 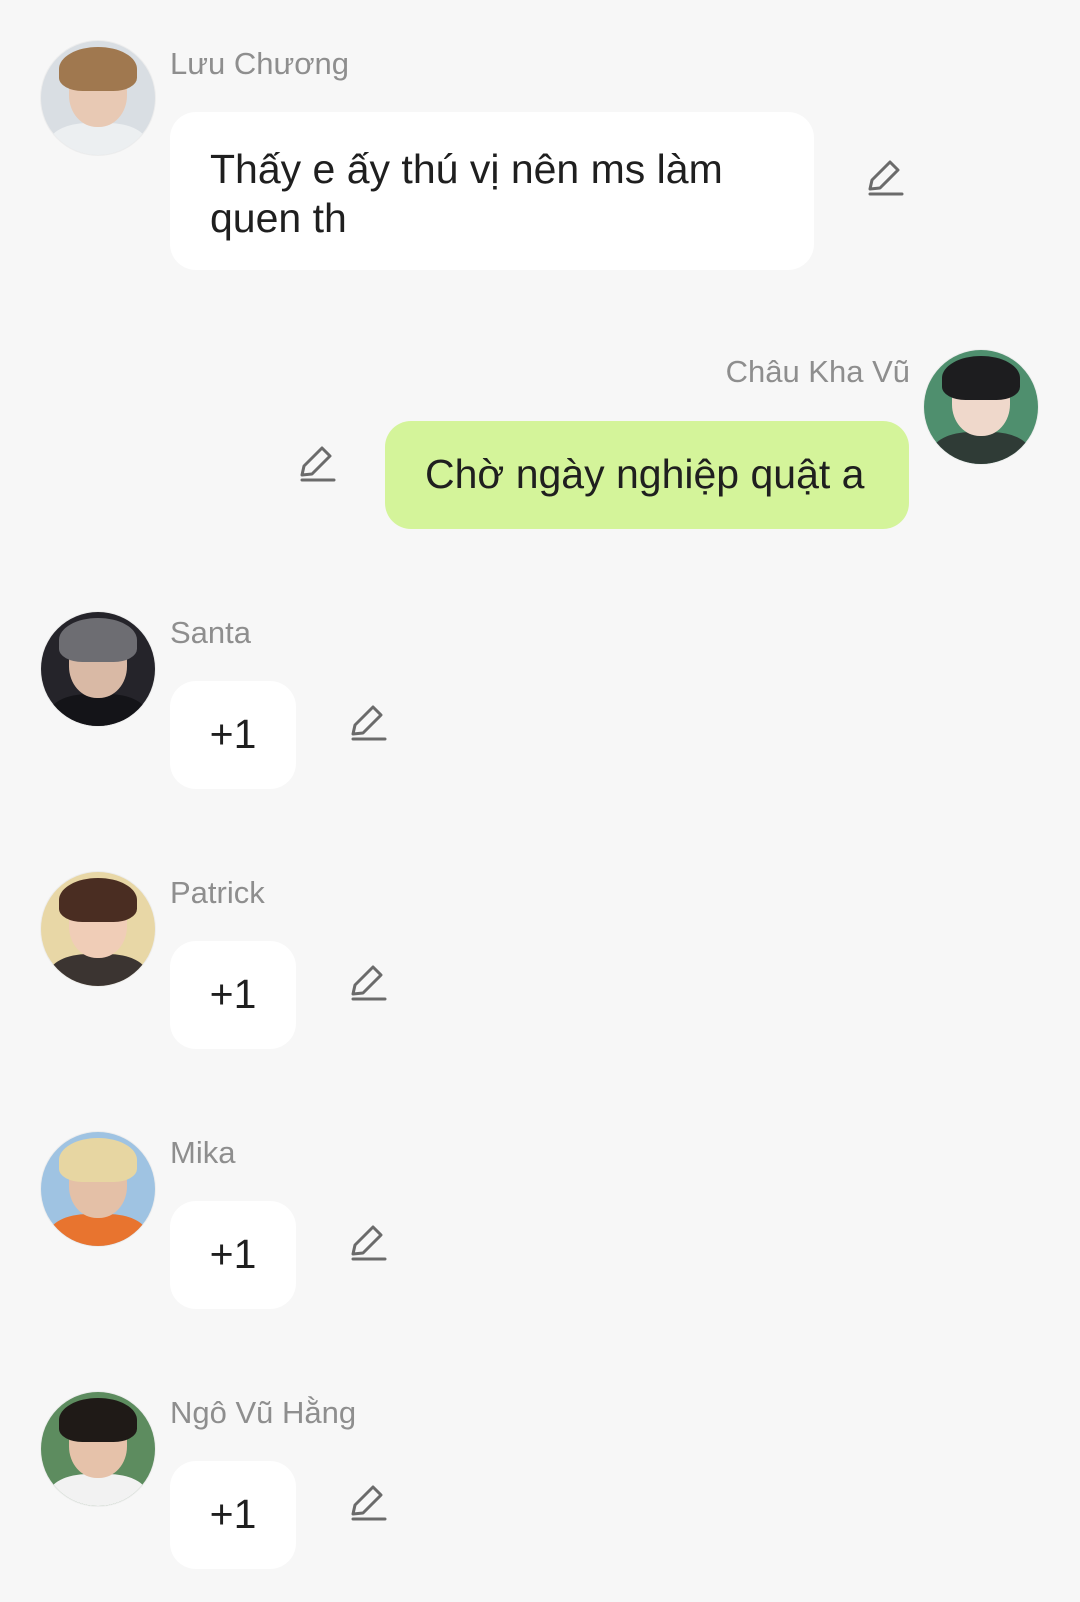 I want to click on sender-name: Châu Kha Vũ, so click(x=817, y=371).